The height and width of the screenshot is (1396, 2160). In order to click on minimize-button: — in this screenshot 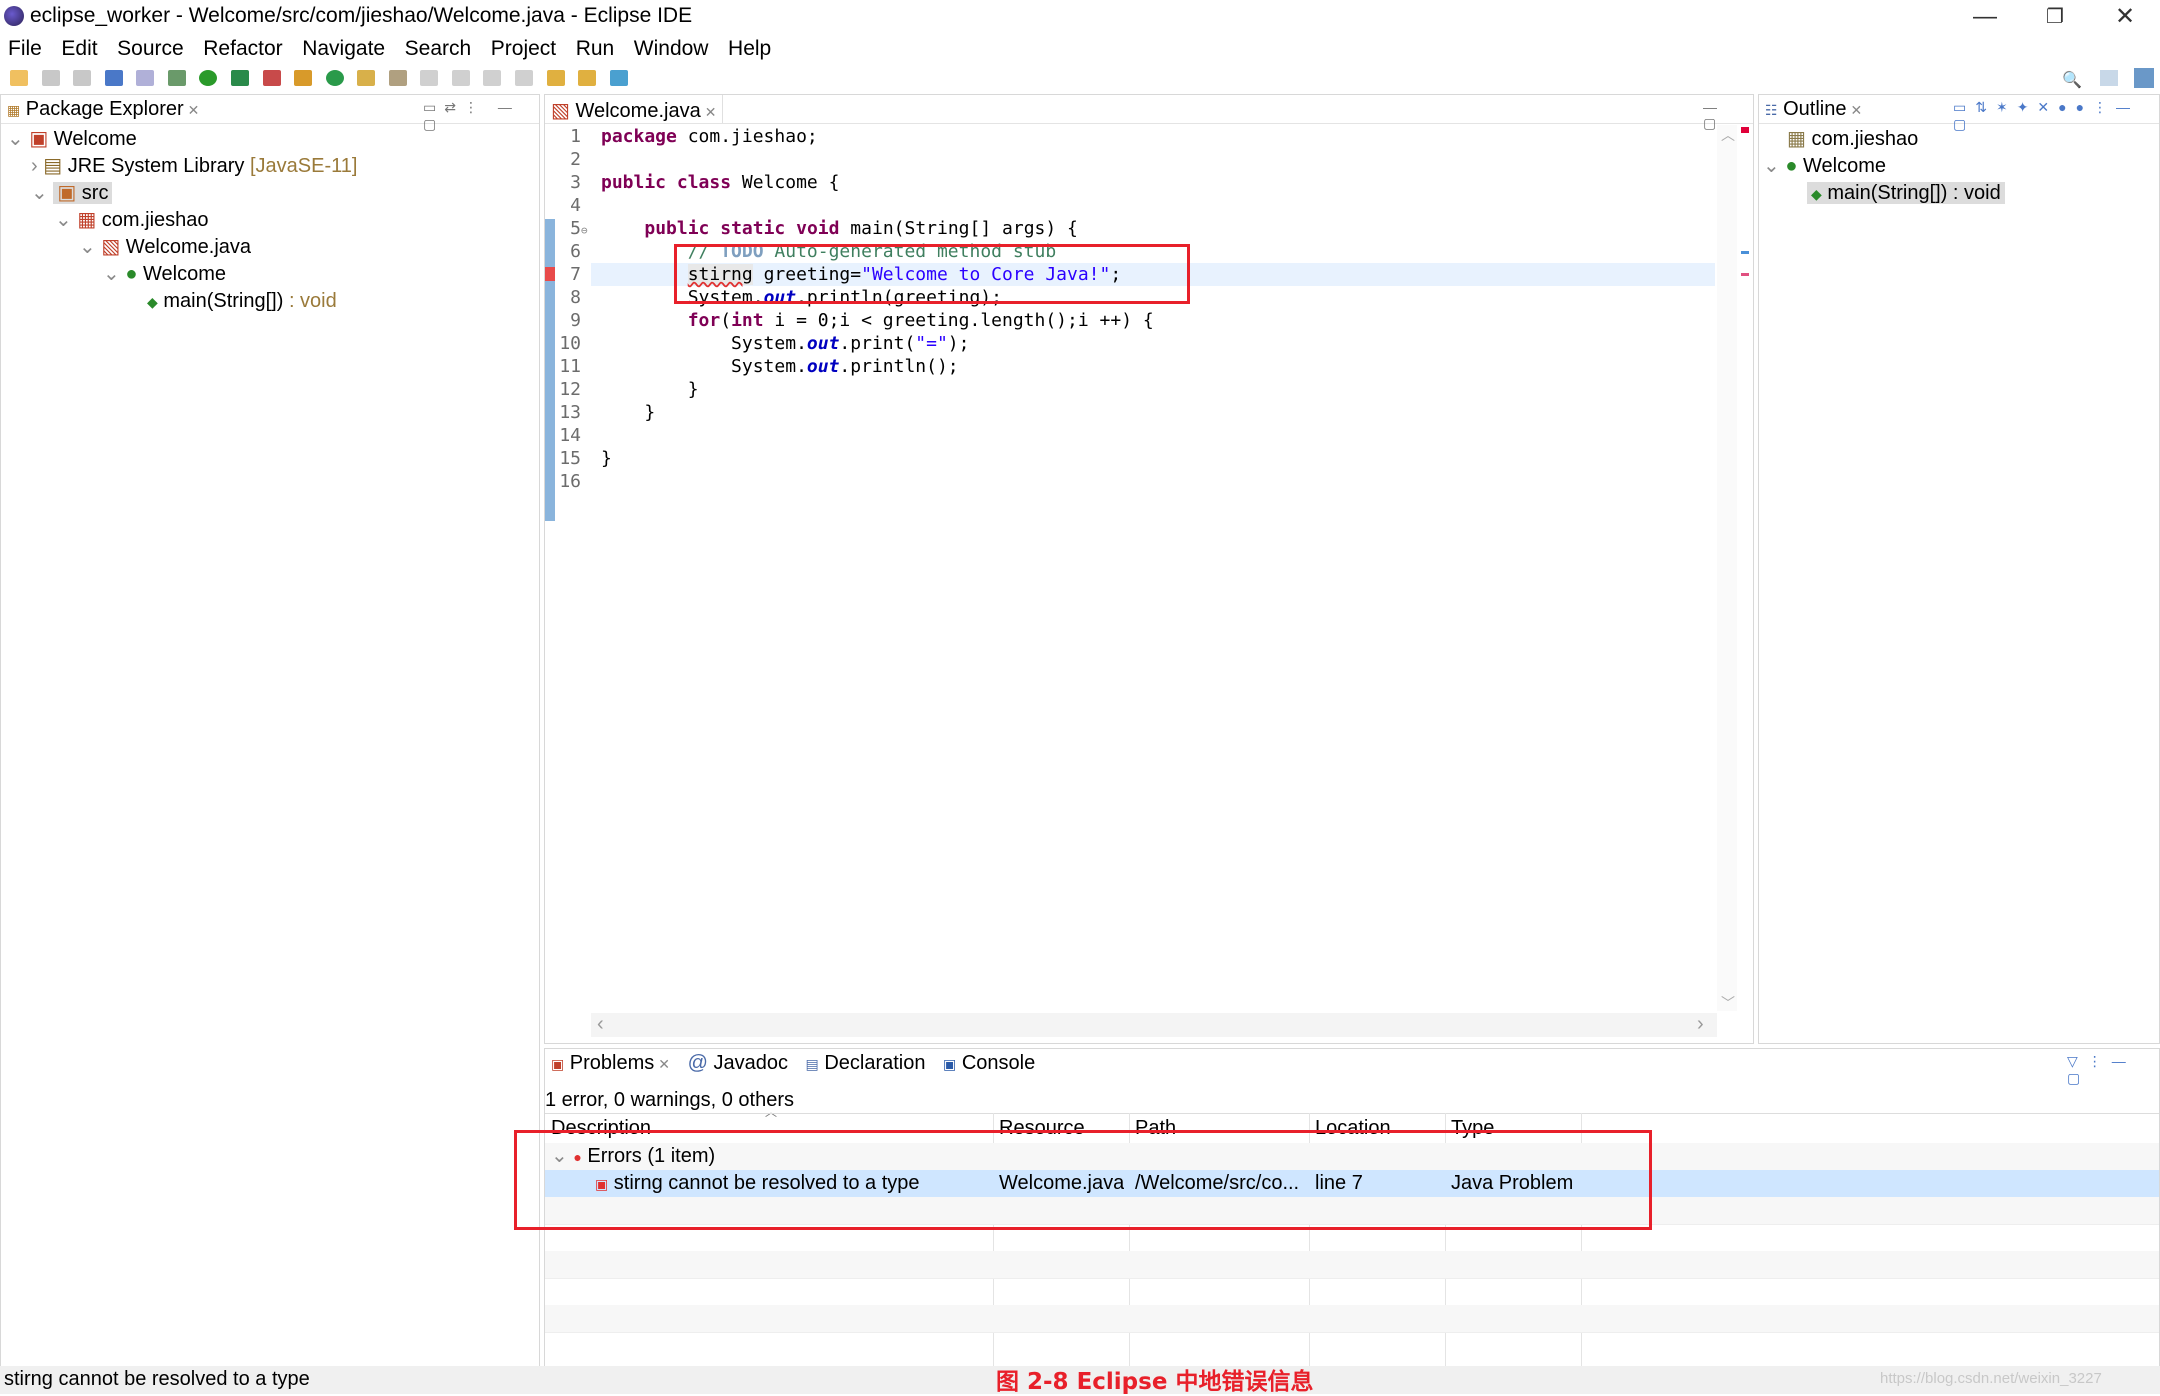, I will do `click(1985, 17)`.